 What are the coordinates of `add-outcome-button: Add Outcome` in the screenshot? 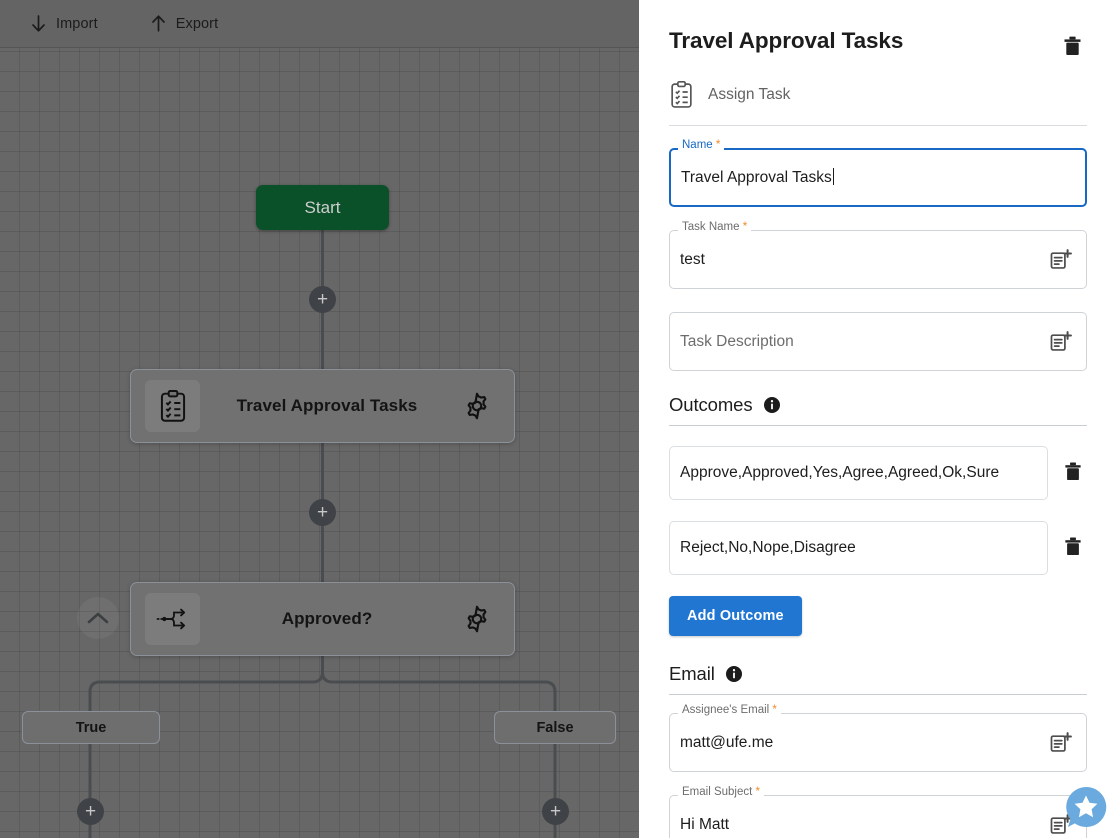 It's located at (735, 616).